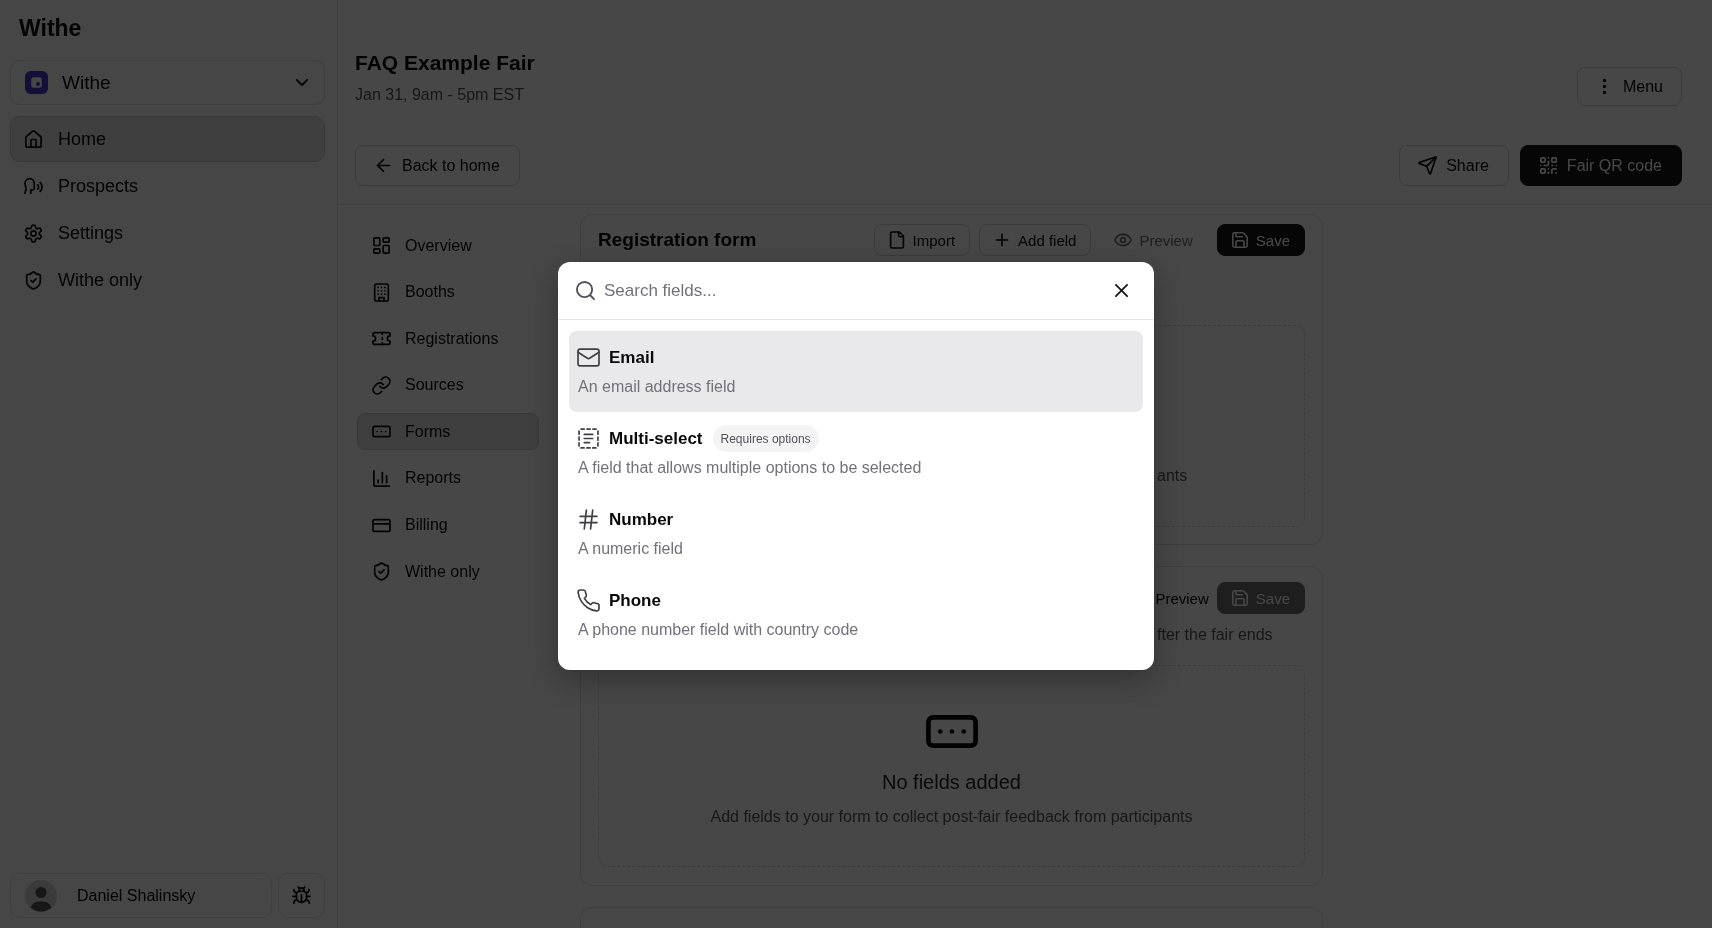 This screenshot has width=1712, height=928. What do you see at coordinates (1182, 598) in the screenshot?
I see `preview-button: Preview` at bounding box center [1182, 598].